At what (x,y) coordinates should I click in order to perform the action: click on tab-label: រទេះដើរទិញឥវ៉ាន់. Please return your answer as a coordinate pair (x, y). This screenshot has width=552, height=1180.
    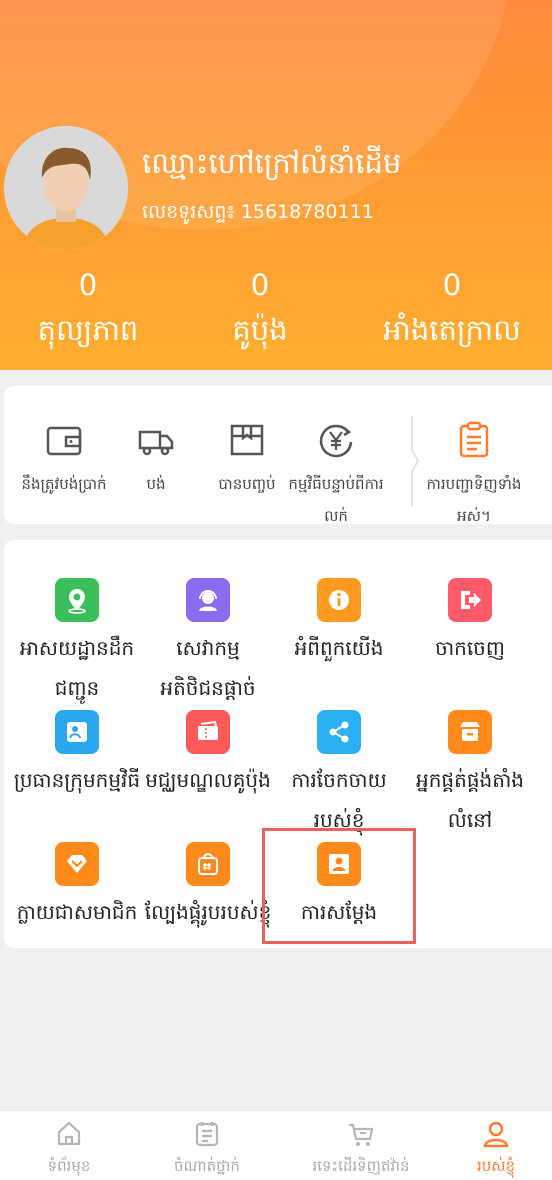
    Looking at the image, I should click on (361, 1166).